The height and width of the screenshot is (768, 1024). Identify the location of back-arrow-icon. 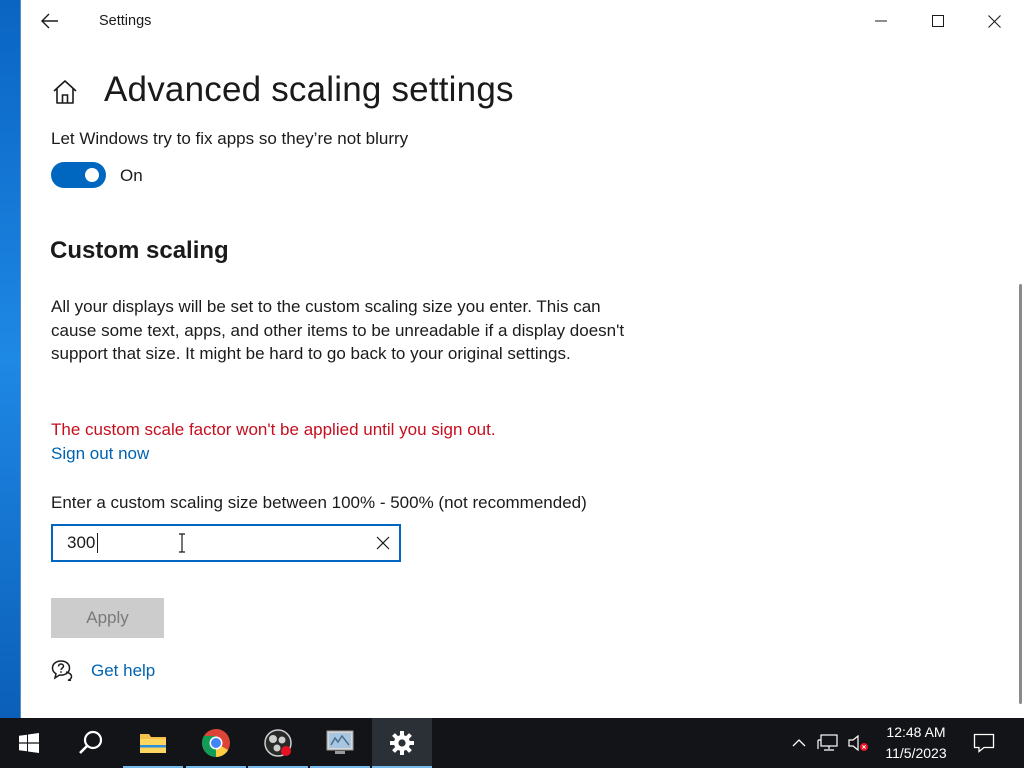
(49, 21).